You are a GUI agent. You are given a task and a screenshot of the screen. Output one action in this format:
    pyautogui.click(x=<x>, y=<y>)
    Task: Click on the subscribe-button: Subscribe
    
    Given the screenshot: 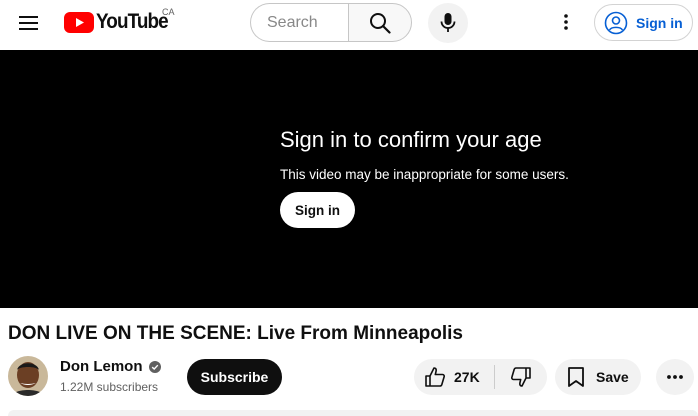 What is the action you would take?
    pyautogui.click(x=234, y=377)
    